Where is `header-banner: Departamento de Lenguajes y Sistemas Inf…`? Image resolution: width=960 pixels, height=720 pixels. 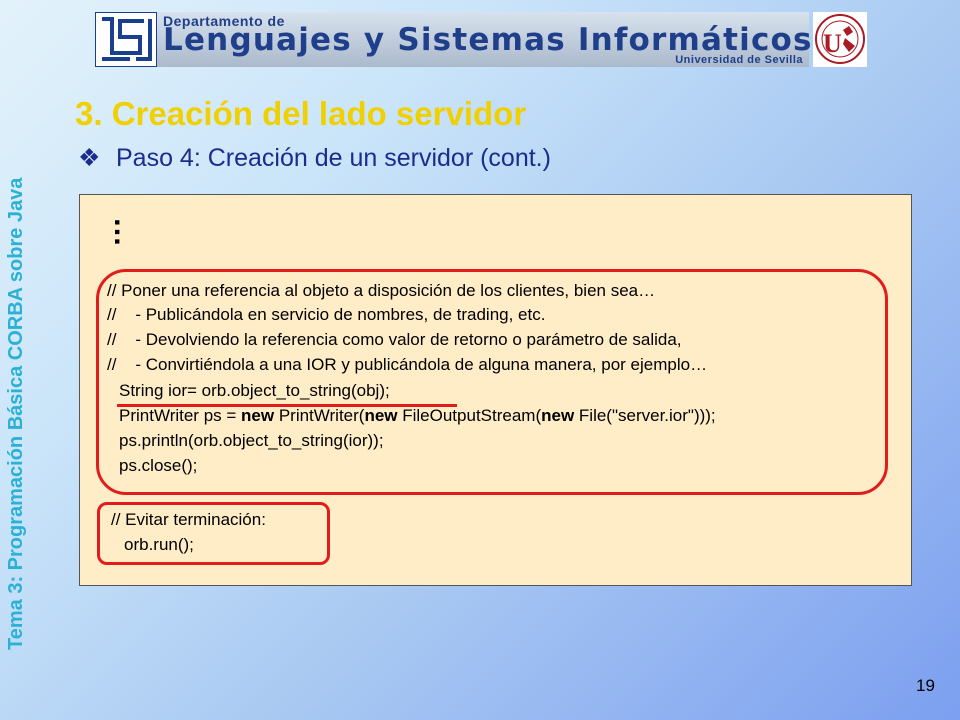
header-banner: Departamento de Lenguajes y Sistemas Inf… is located at coordinates (481, 39).